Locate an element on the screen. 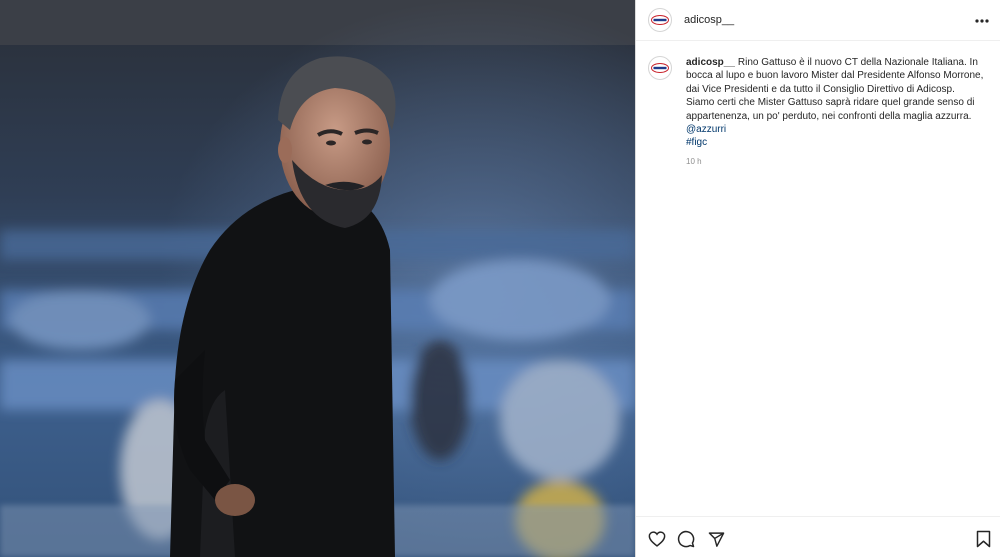 The image size is (1000, 557). post-header: adicosp__ is located at coordinates (818, 20).